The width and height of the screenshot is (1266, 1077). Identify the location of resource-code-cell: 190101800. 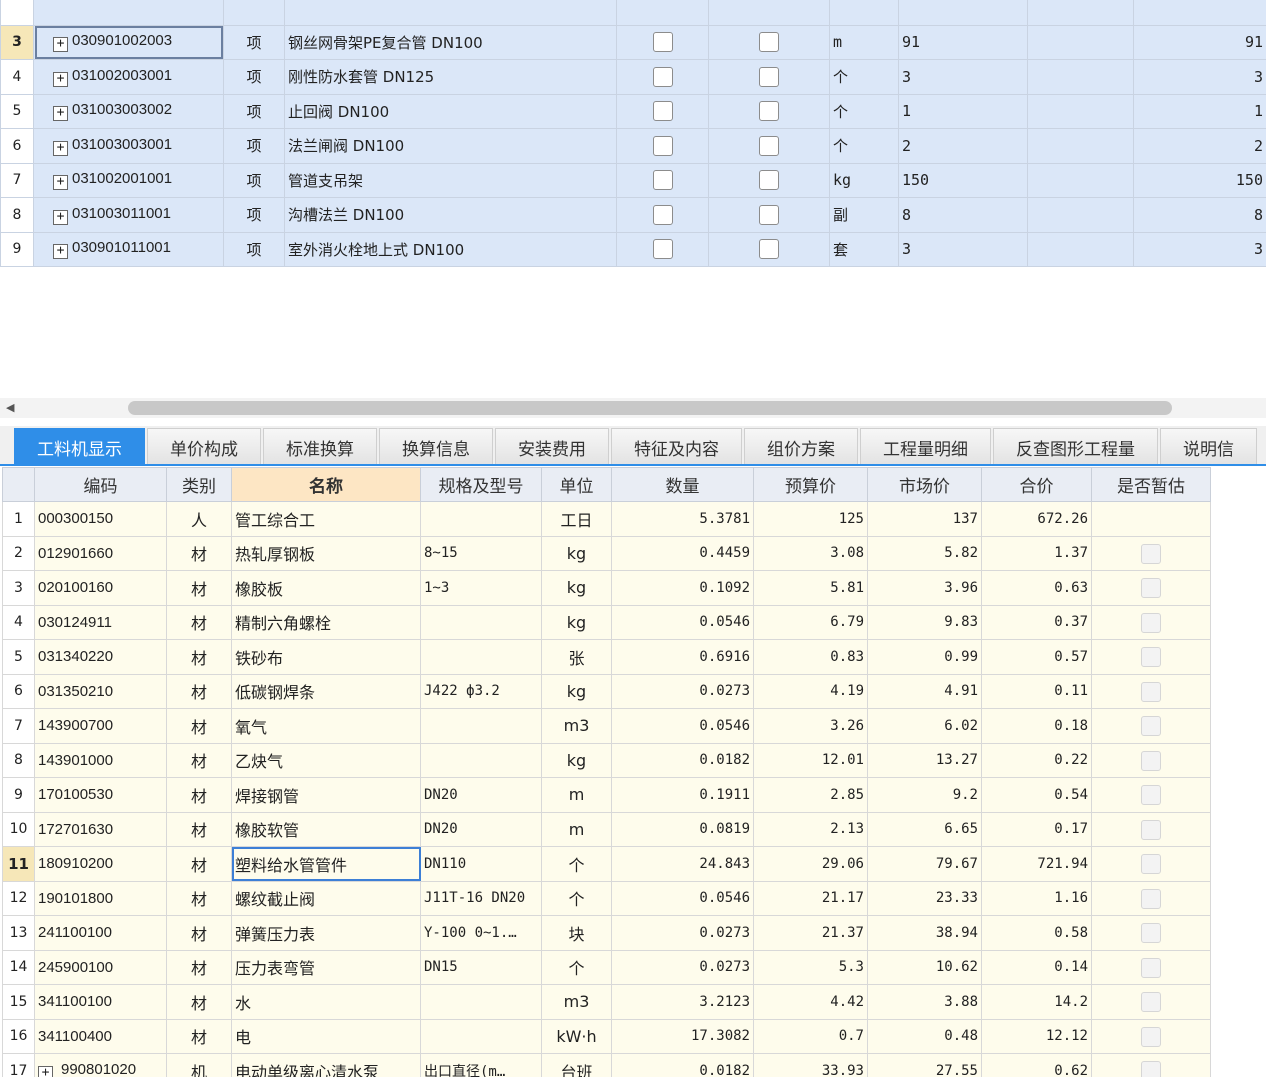
(100, 898).